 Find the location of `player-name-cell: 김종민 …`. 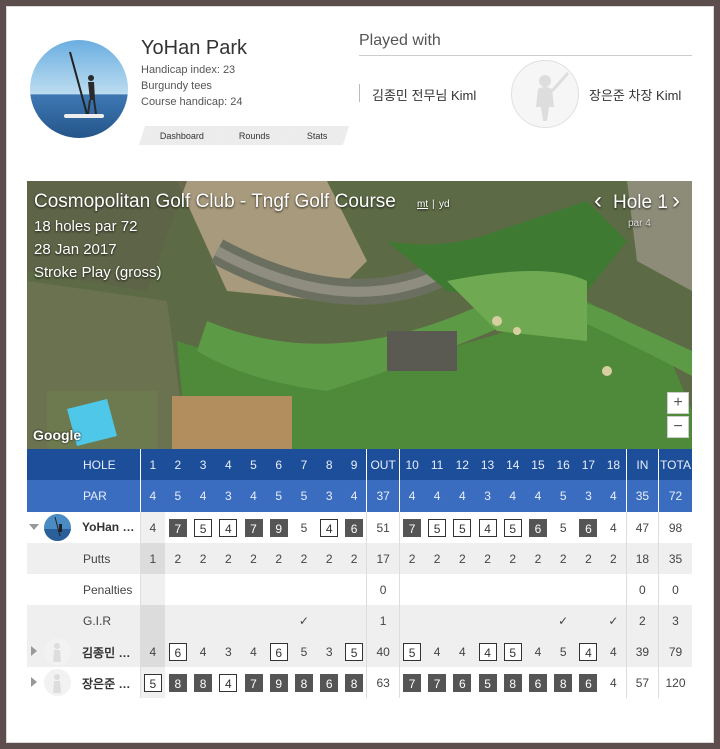

player-name-cell: 김종민 … is located at coordinates (84, 651).